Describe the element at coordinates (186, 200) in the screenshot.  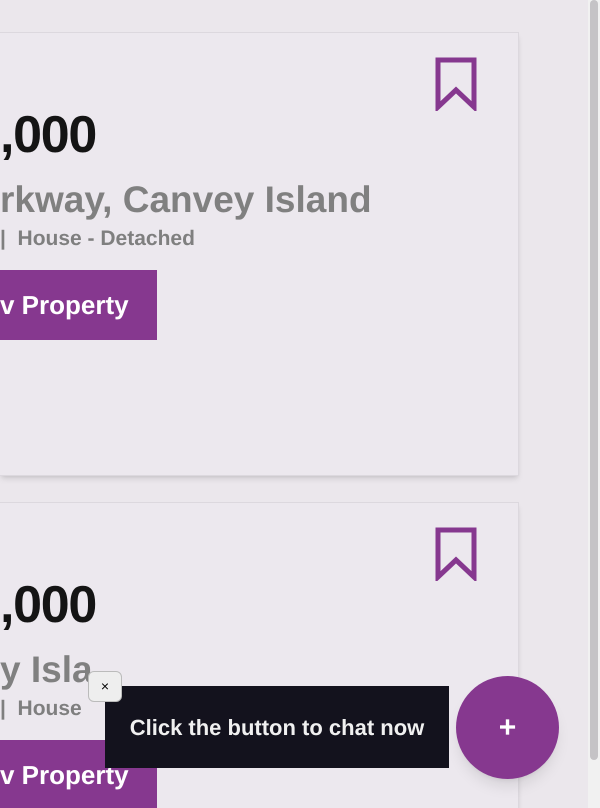
I see `address: rkway, Canvey Island` at that location.